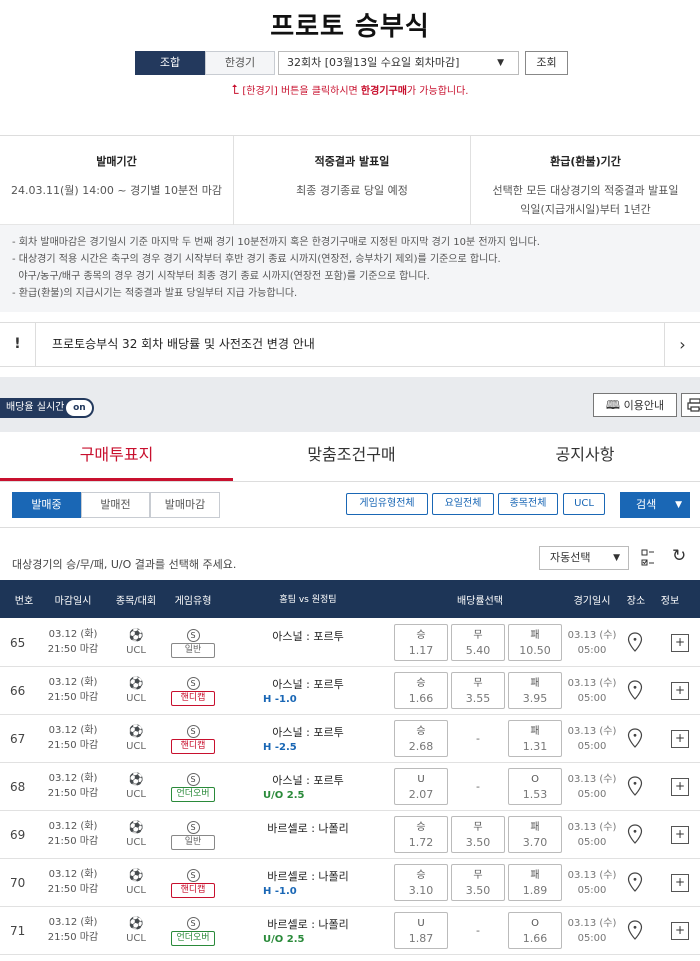  Describe the element at coordinates (18, 883) in the screenshot. I see `game-number: 70` at that location.